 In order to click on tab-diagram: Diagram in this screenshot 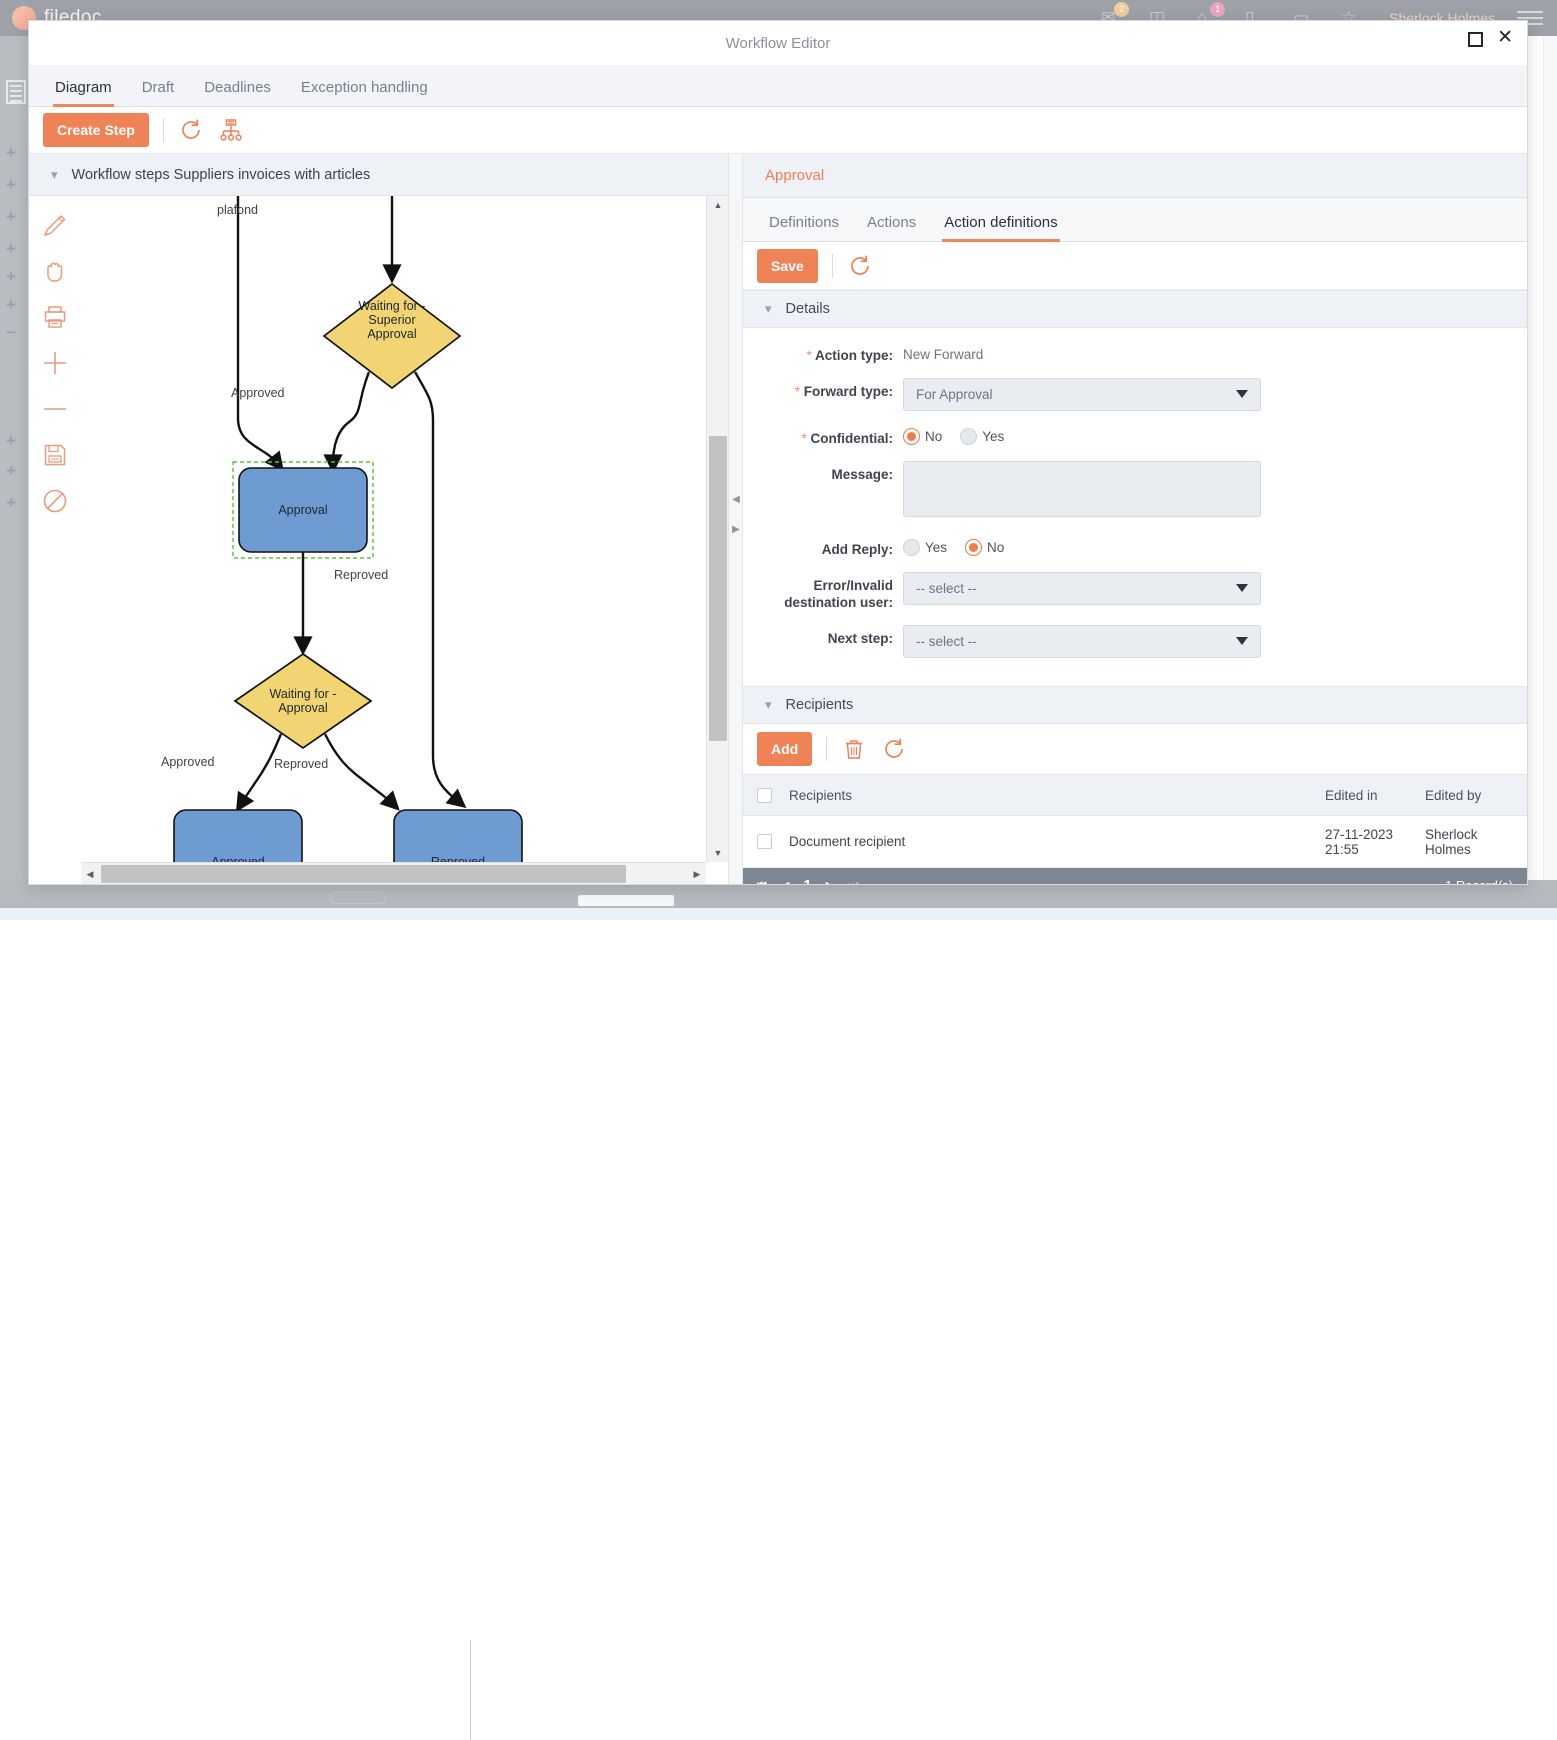, I will do `click(83, 92)`.